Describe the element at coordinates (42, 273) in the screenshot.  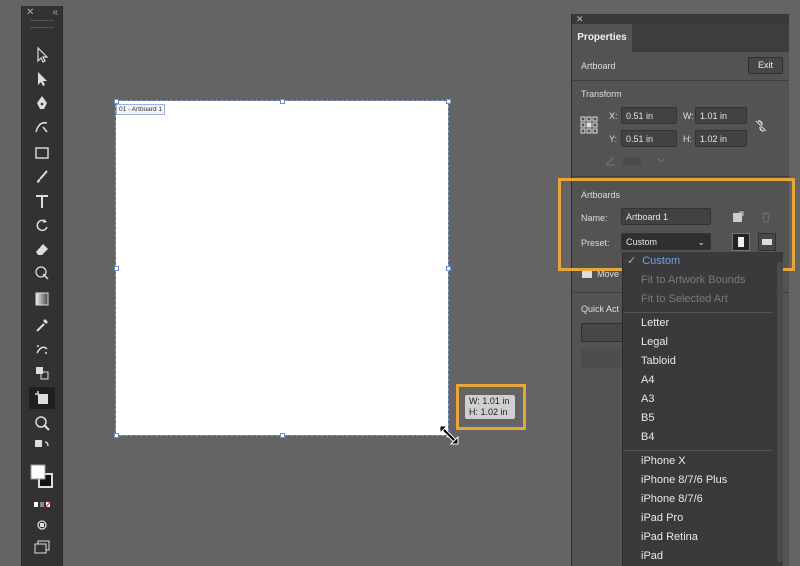
I see `shape-builder-tool-icon` at that location.